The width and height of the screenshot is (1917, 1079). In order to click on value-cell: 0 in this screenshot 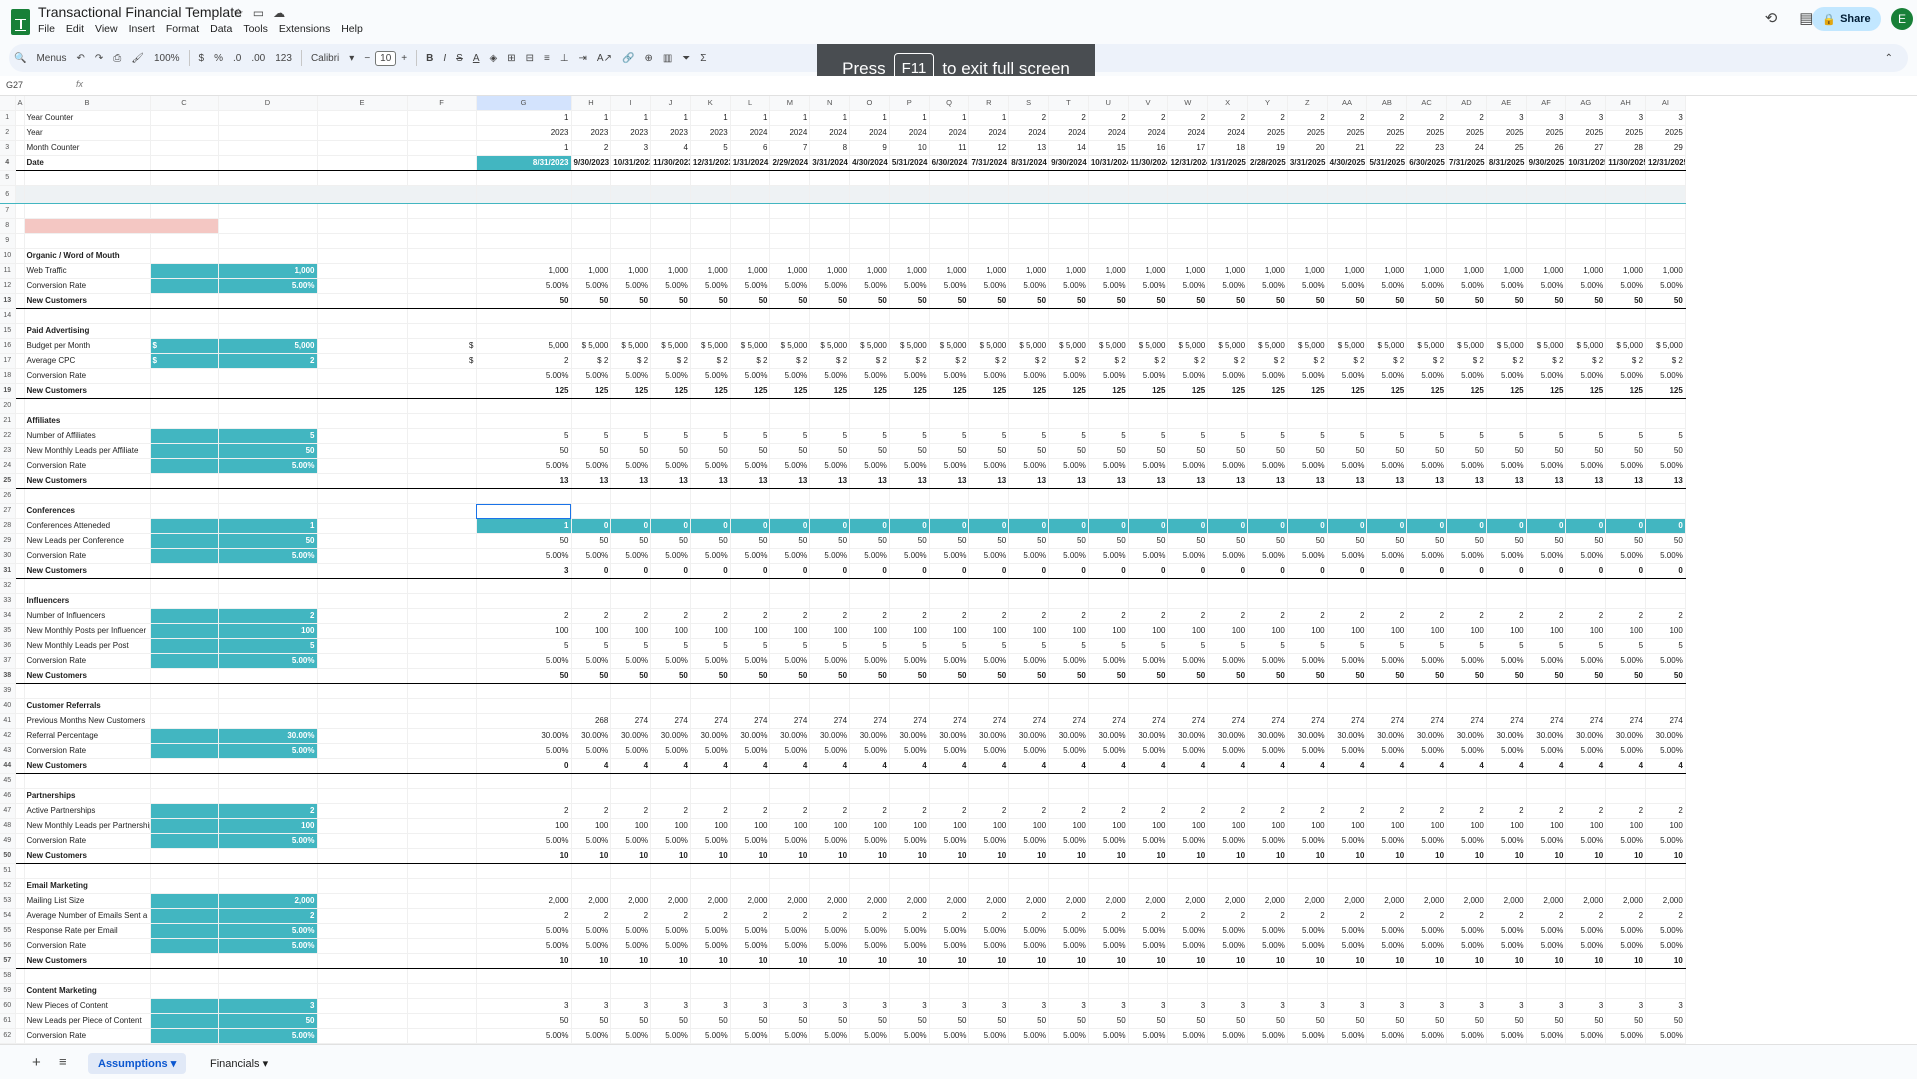, I will do `click(631, 526)`.